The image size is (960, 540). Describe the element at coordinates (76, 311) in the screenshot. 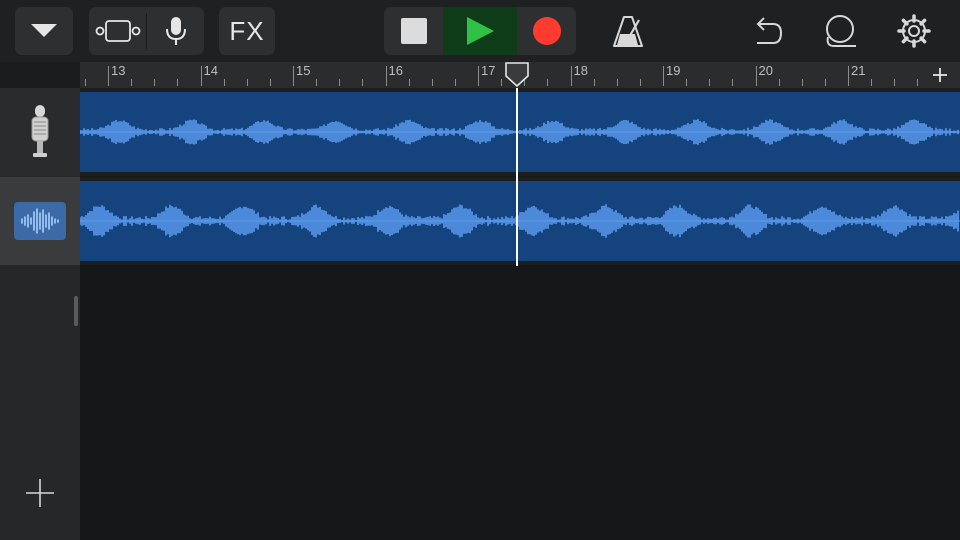

I see `scroll-thumb` at that location.